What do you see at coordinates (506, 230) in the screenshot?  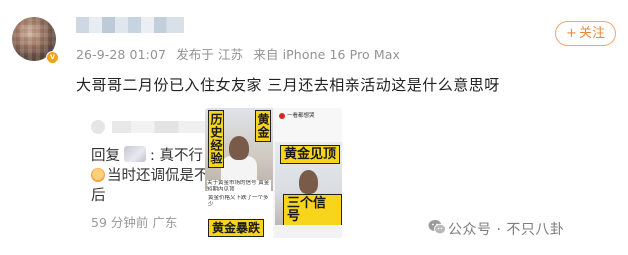 I see `watermark-text: 公众号 · 不只八卦` at bounding box center [506, 230].